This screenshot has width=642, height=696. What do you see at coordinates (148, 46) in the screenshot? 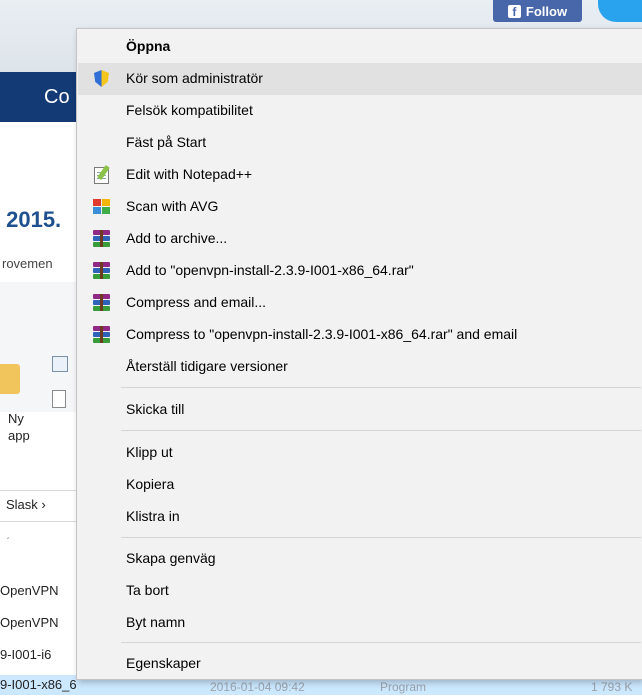
I see `menu-item-label: Öppna` at bounding box center [148, 46].